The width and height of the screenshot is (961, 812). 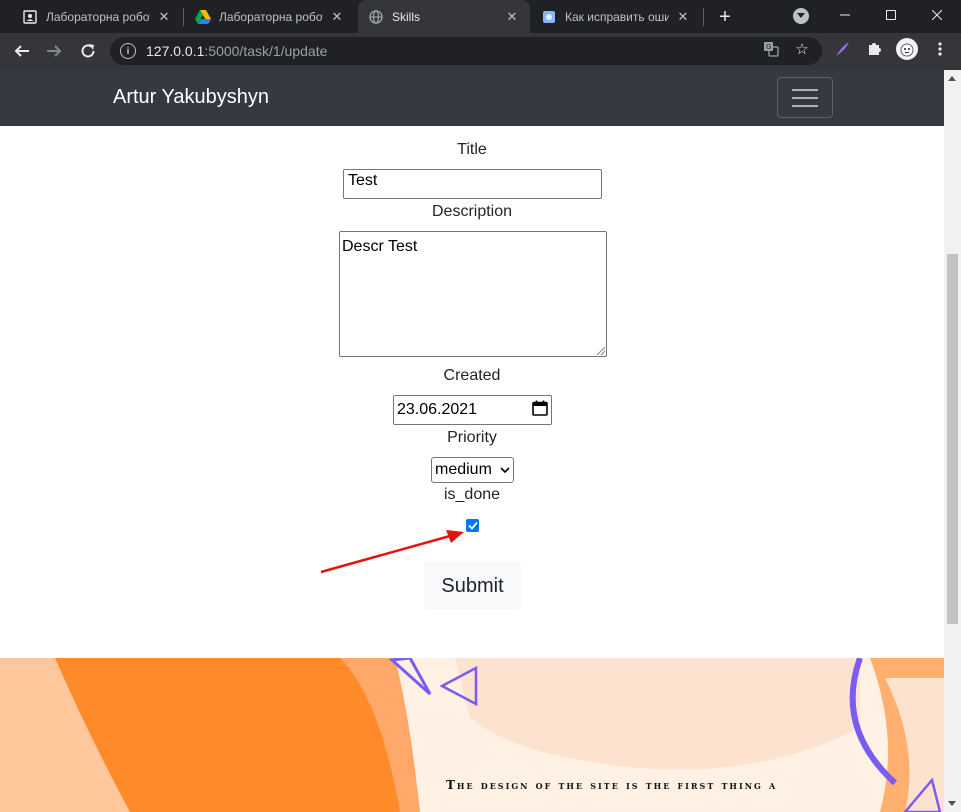 I want to click on translate-icon: G, so click(x=771, y=49).